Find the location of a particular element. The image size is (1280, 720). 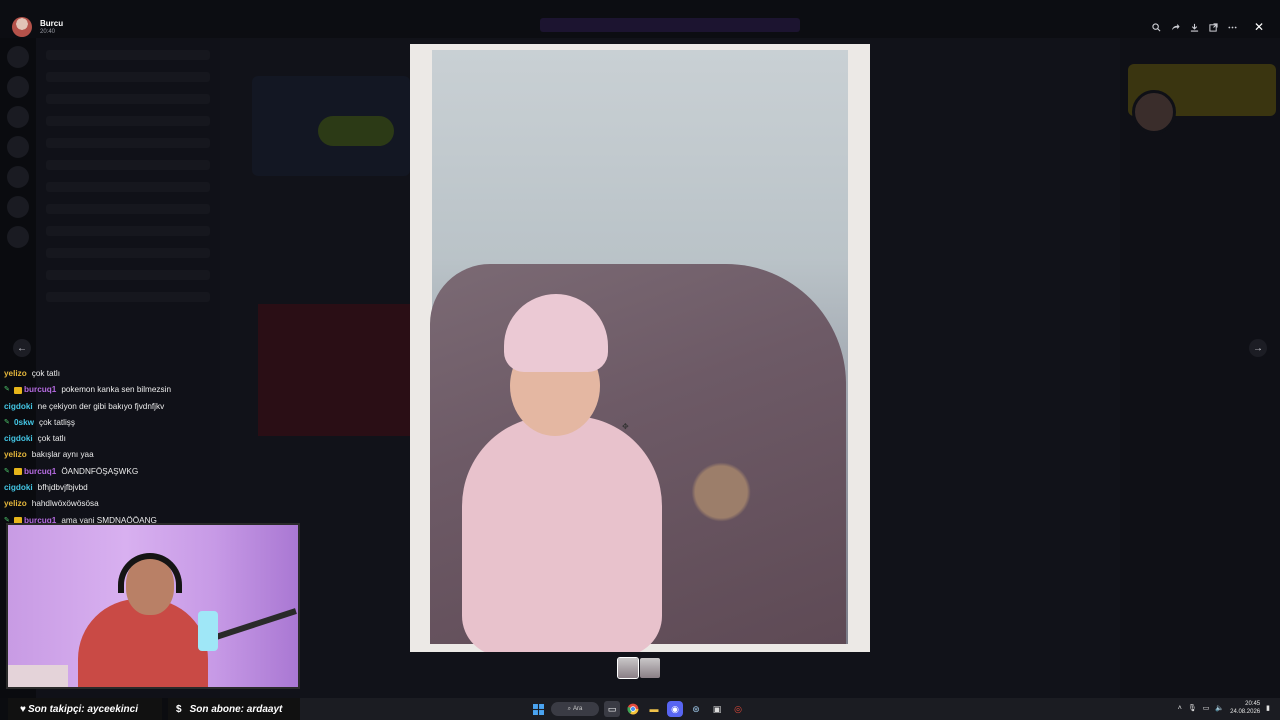

background-profile-panel is located at coordinates (1200, 368).